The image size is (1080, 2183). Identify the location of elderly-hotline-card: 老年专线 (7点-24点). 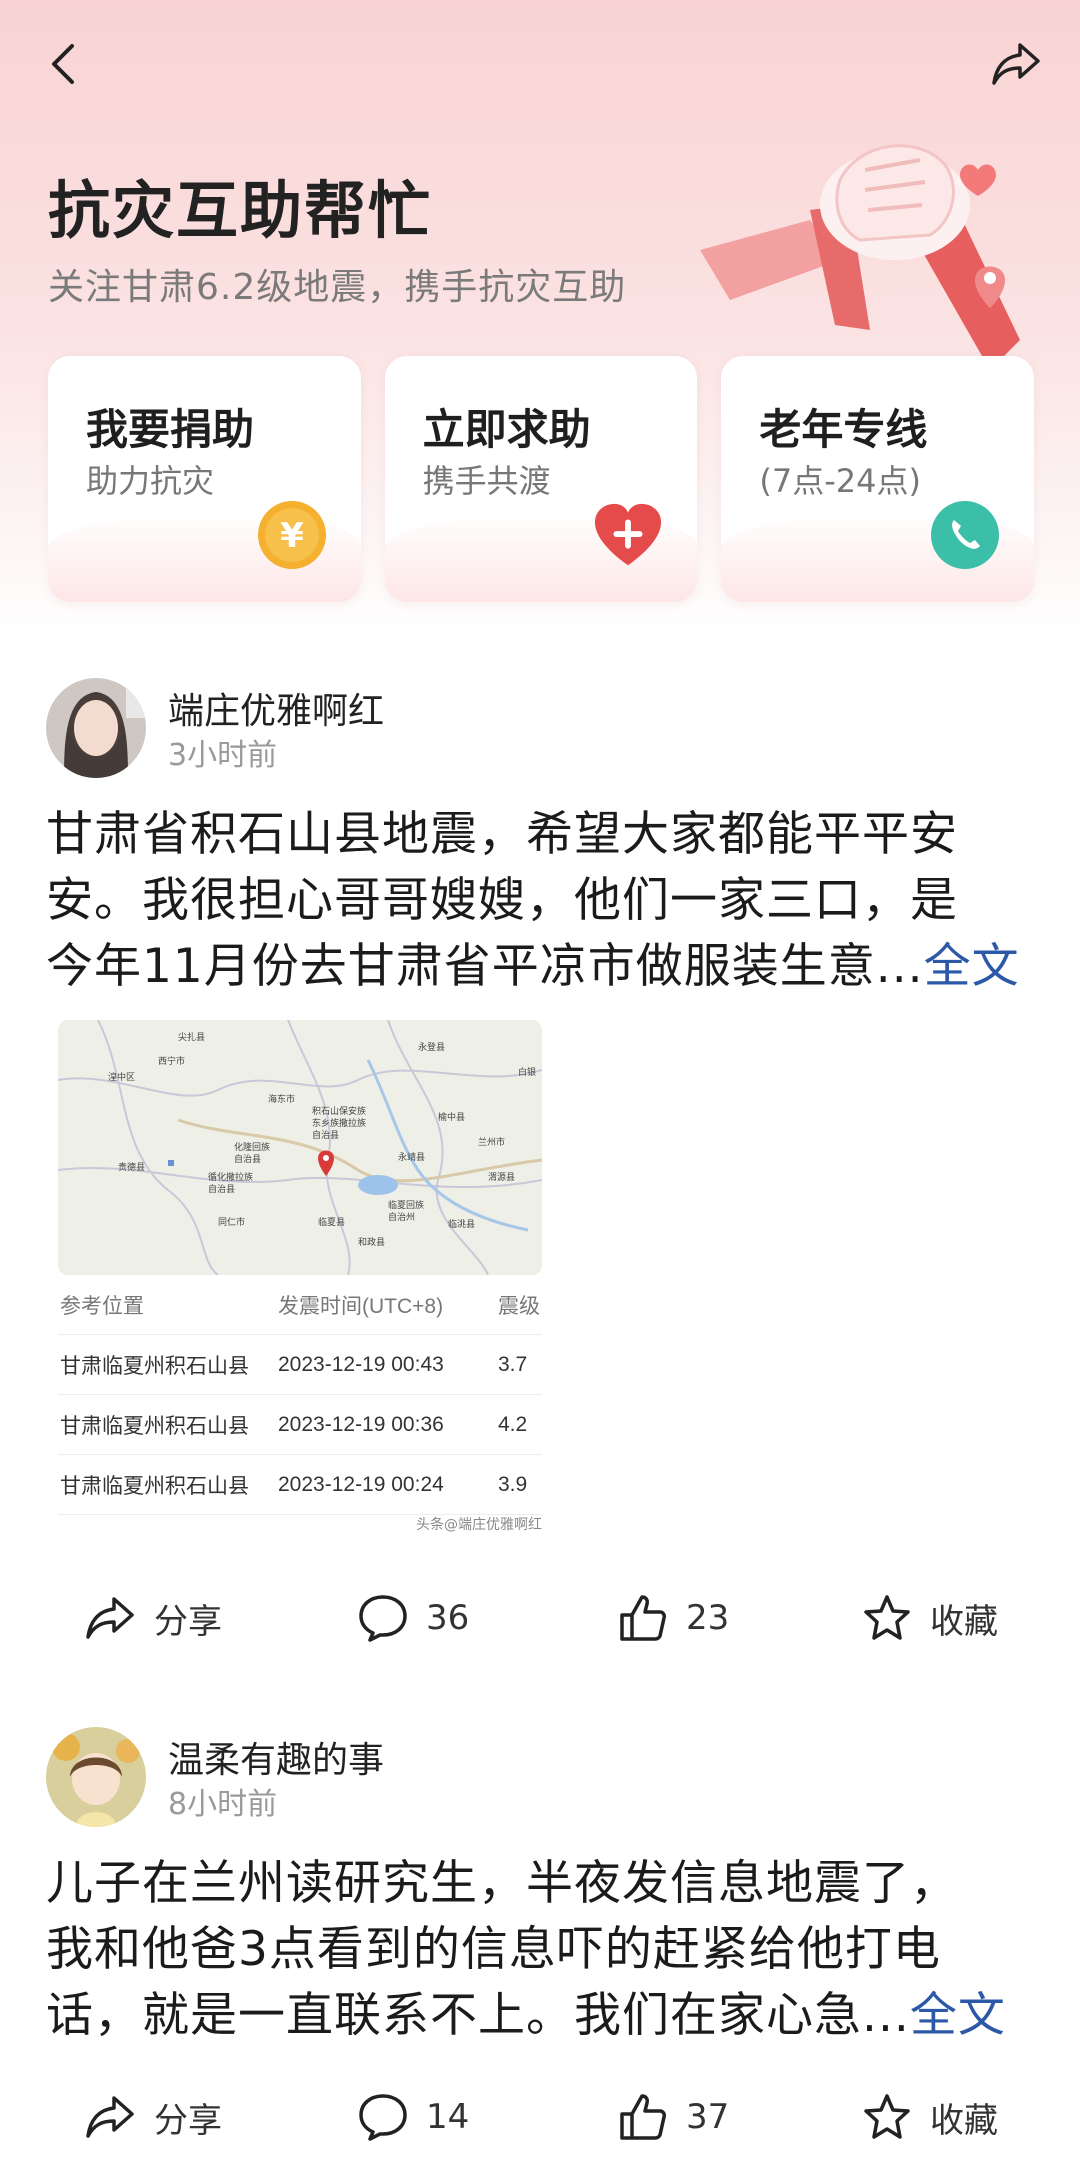
(878, 479).